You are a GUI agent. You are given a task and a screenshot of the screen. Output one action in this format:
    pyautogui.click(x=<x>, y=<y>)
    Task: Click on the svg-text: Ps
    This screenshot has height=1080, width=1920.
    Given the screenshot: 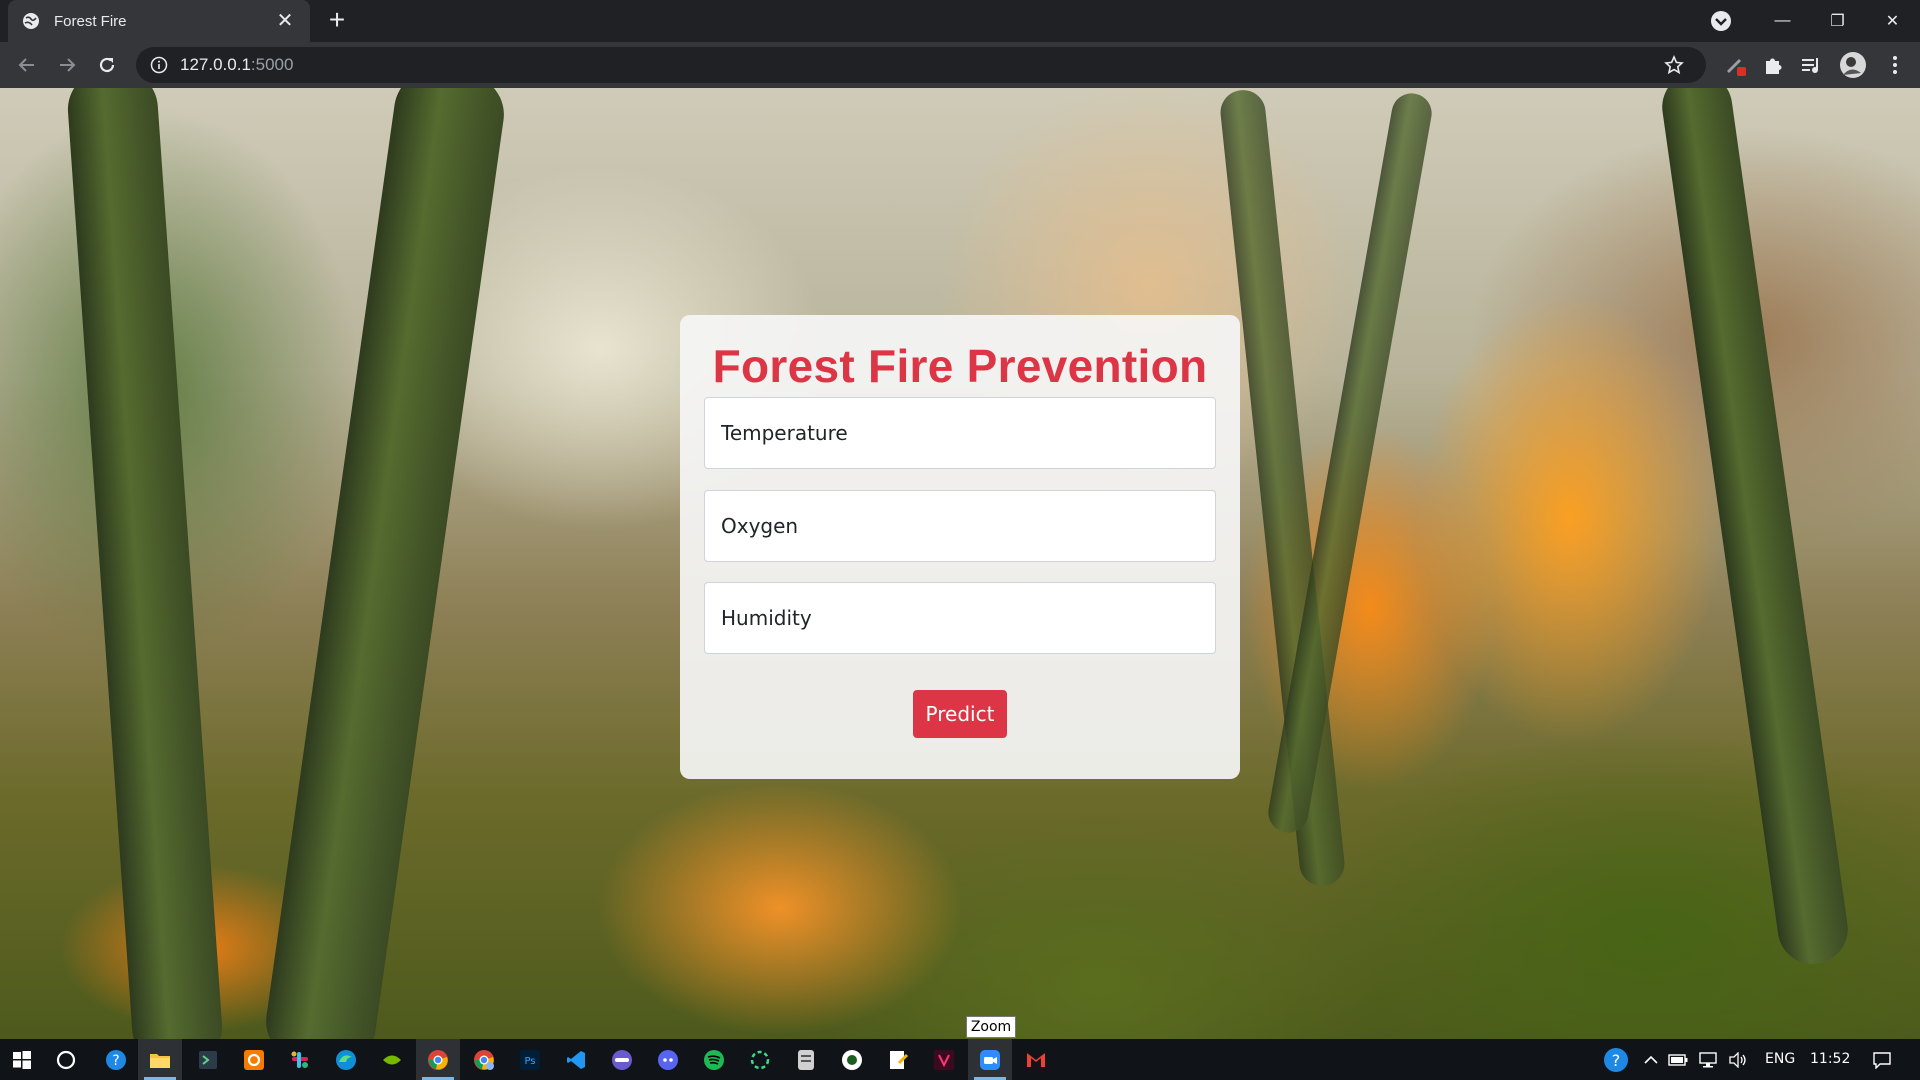 What is the action you would take?
    pyautogui.click(x=529, y=1061)
    